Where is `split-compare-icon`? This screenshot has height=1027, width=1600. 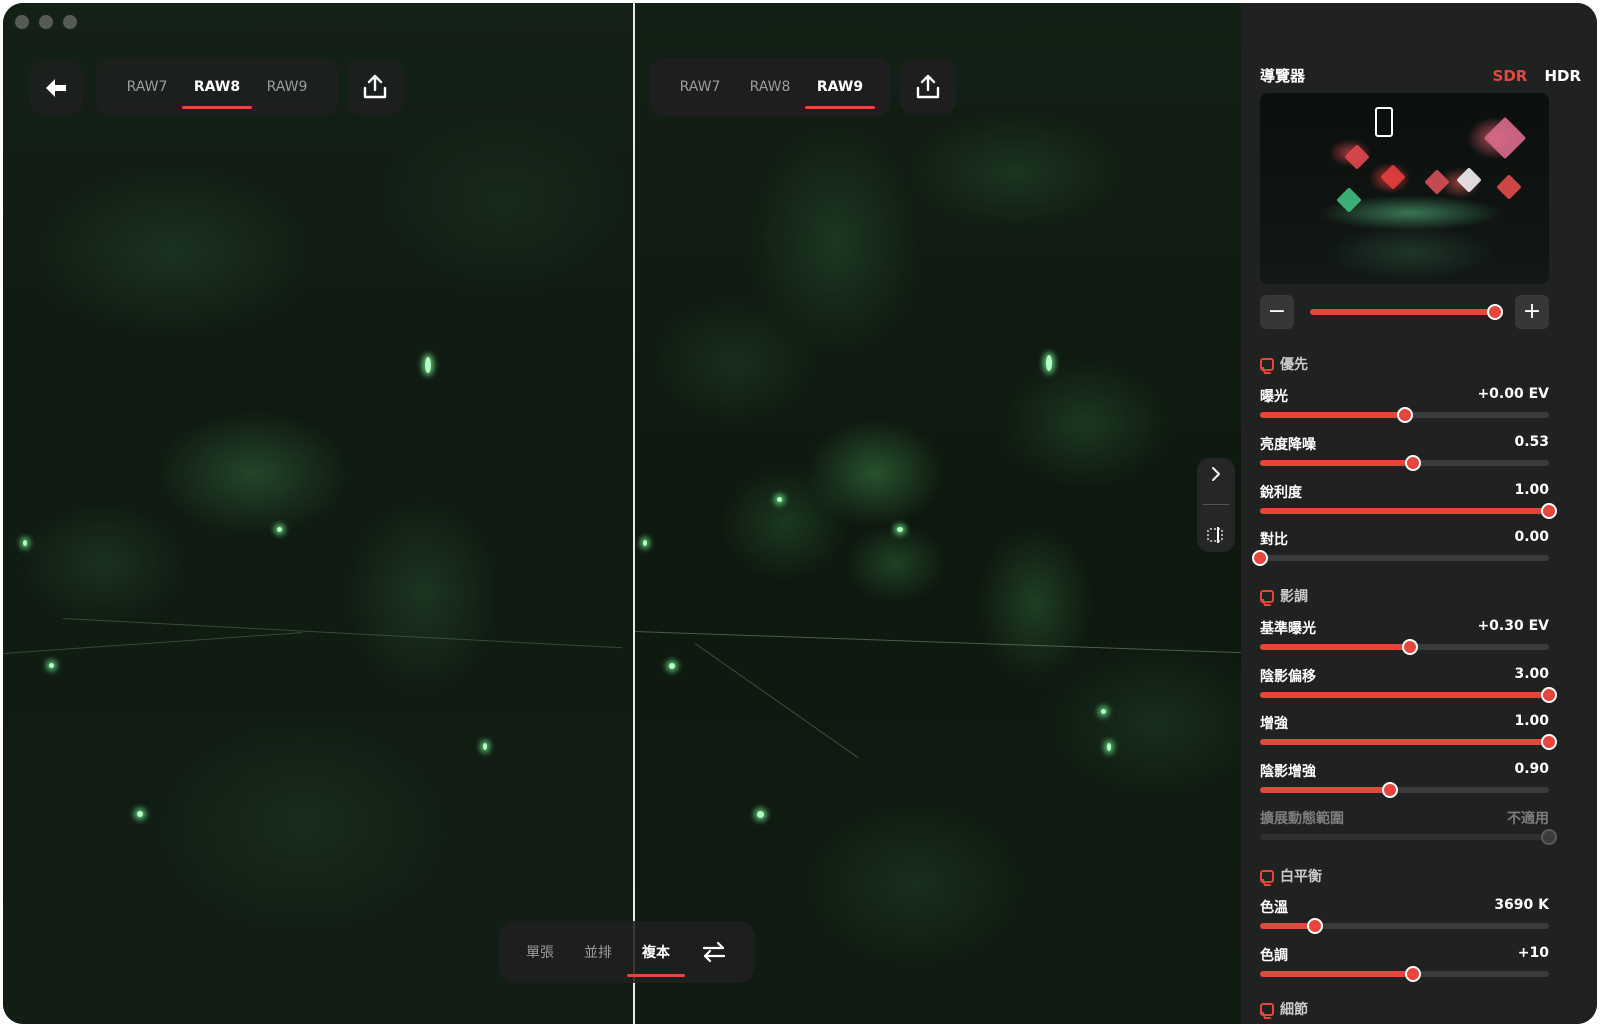
split-compare-icon is located at coordinates (1216, 535).